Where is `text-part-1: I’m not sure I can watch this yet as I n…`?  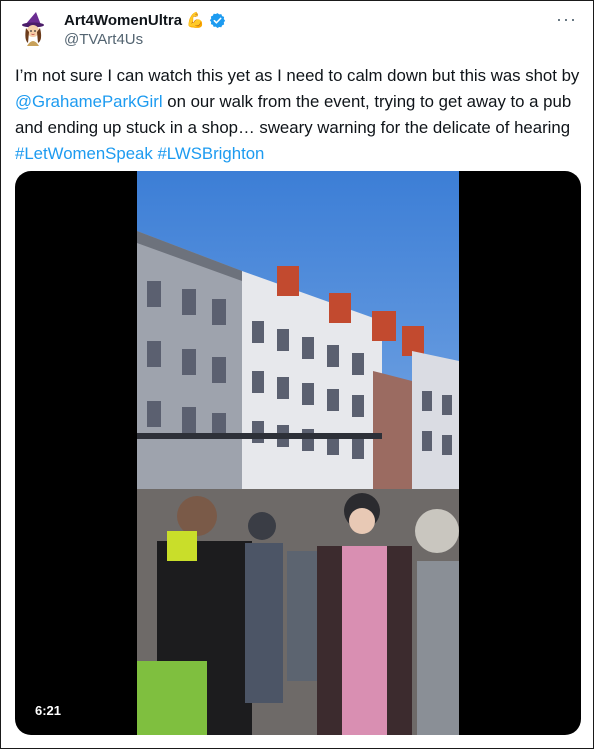
text-part-1: I’m not sure I can watch this yet as I n… is located at coordinates (297, 75).